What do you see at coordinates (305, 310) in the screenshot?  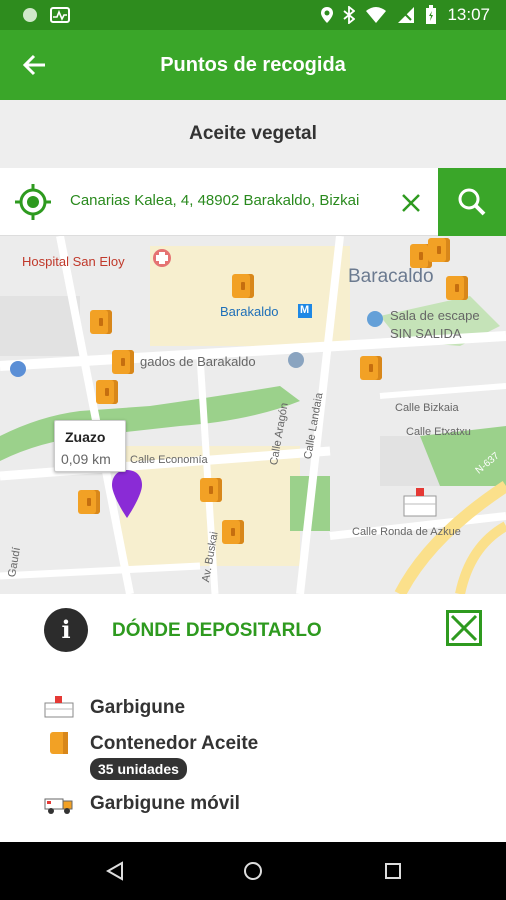 I see `metro-badge: M` at bounding box center [305, 310].